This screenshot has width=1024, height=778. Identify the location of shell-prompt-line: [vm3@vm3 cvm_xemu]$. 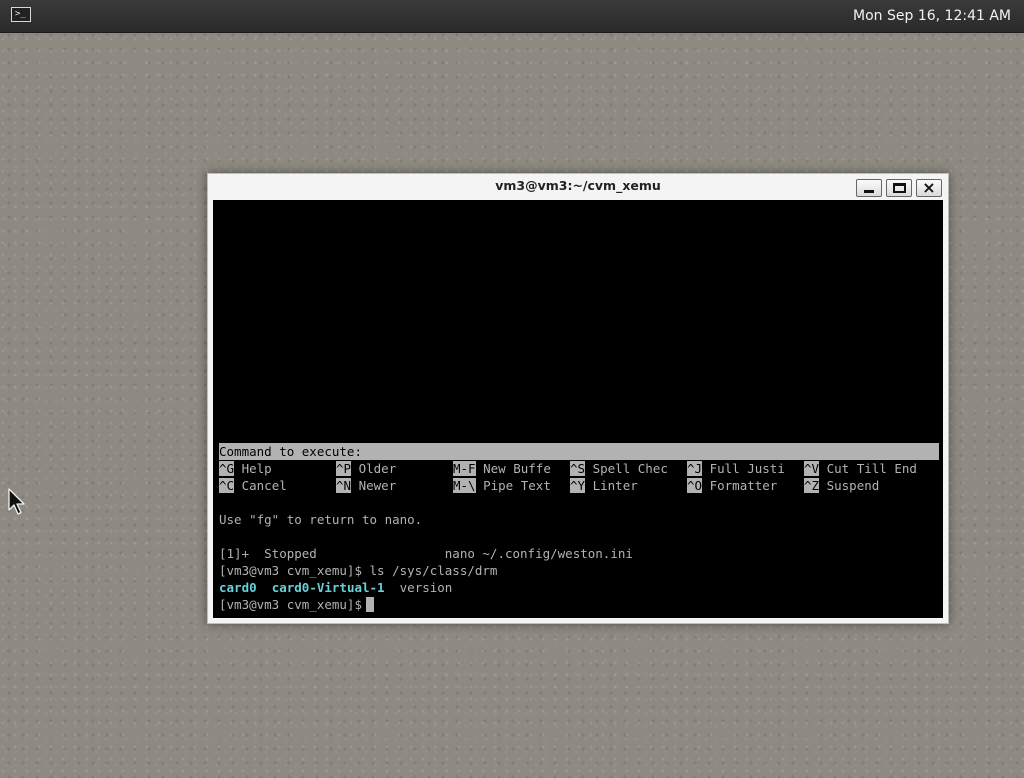
(296, 604).